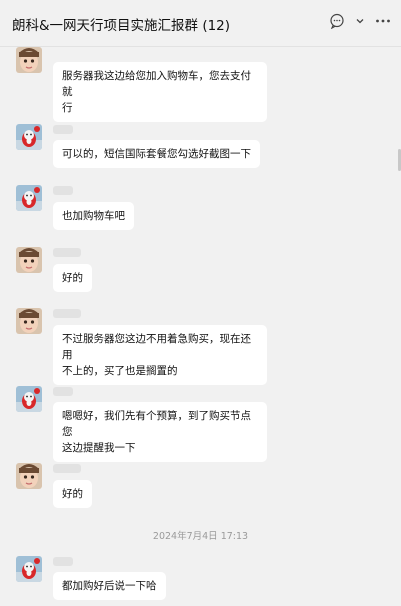 This screenshot has height=606, width=401. What do you see at coordinates (67, 108) in the screenshot?
I see `message-text-line: 行` at bounding box center [67, 108].